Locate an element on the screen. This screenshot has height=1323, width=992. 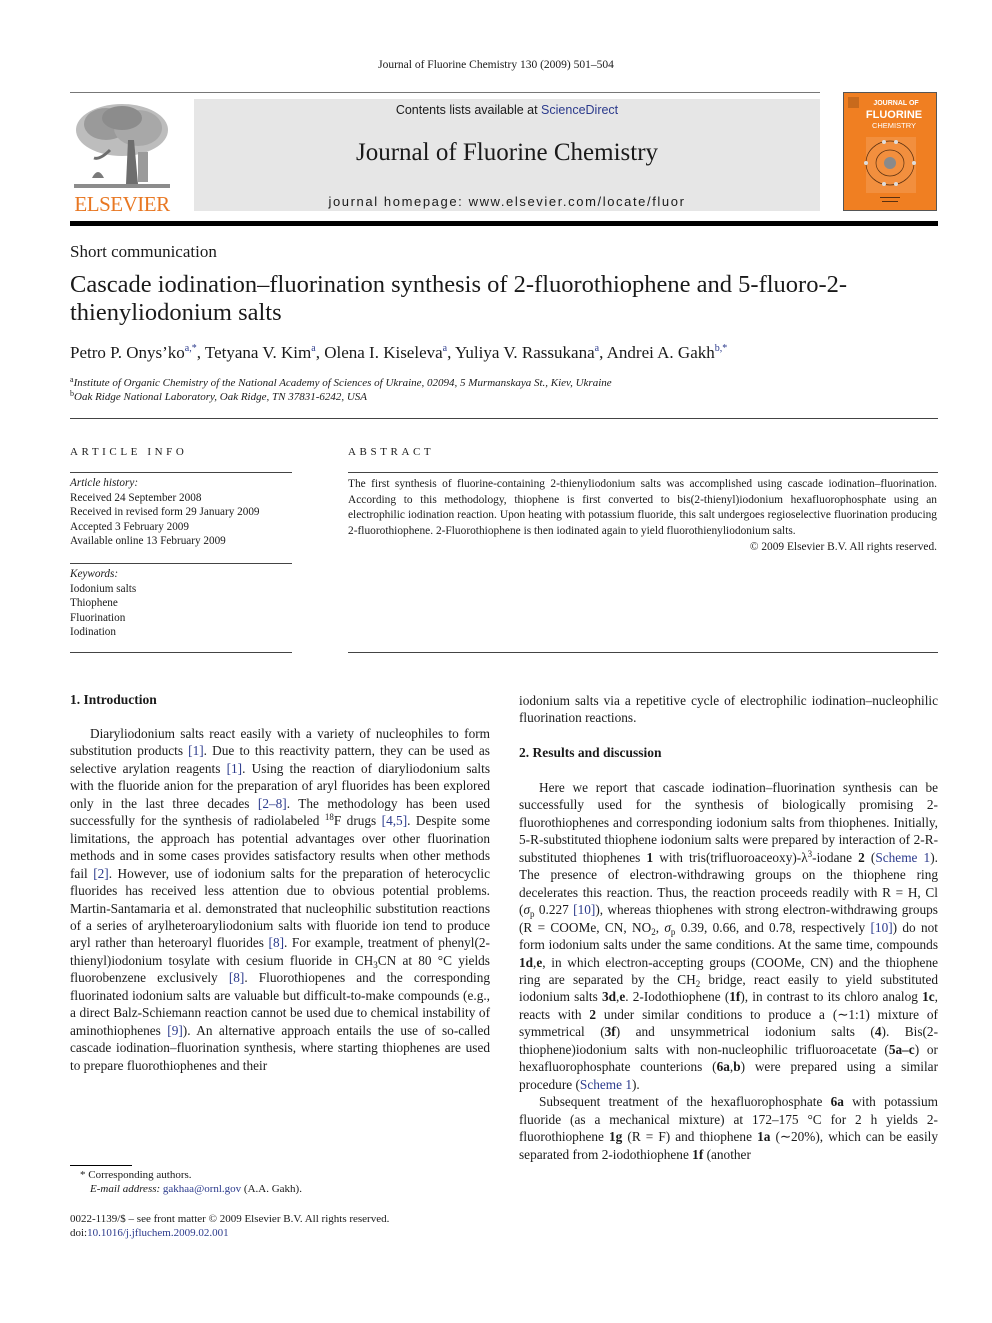
article-info-bottom-rule is located at coordinates (181, 652).